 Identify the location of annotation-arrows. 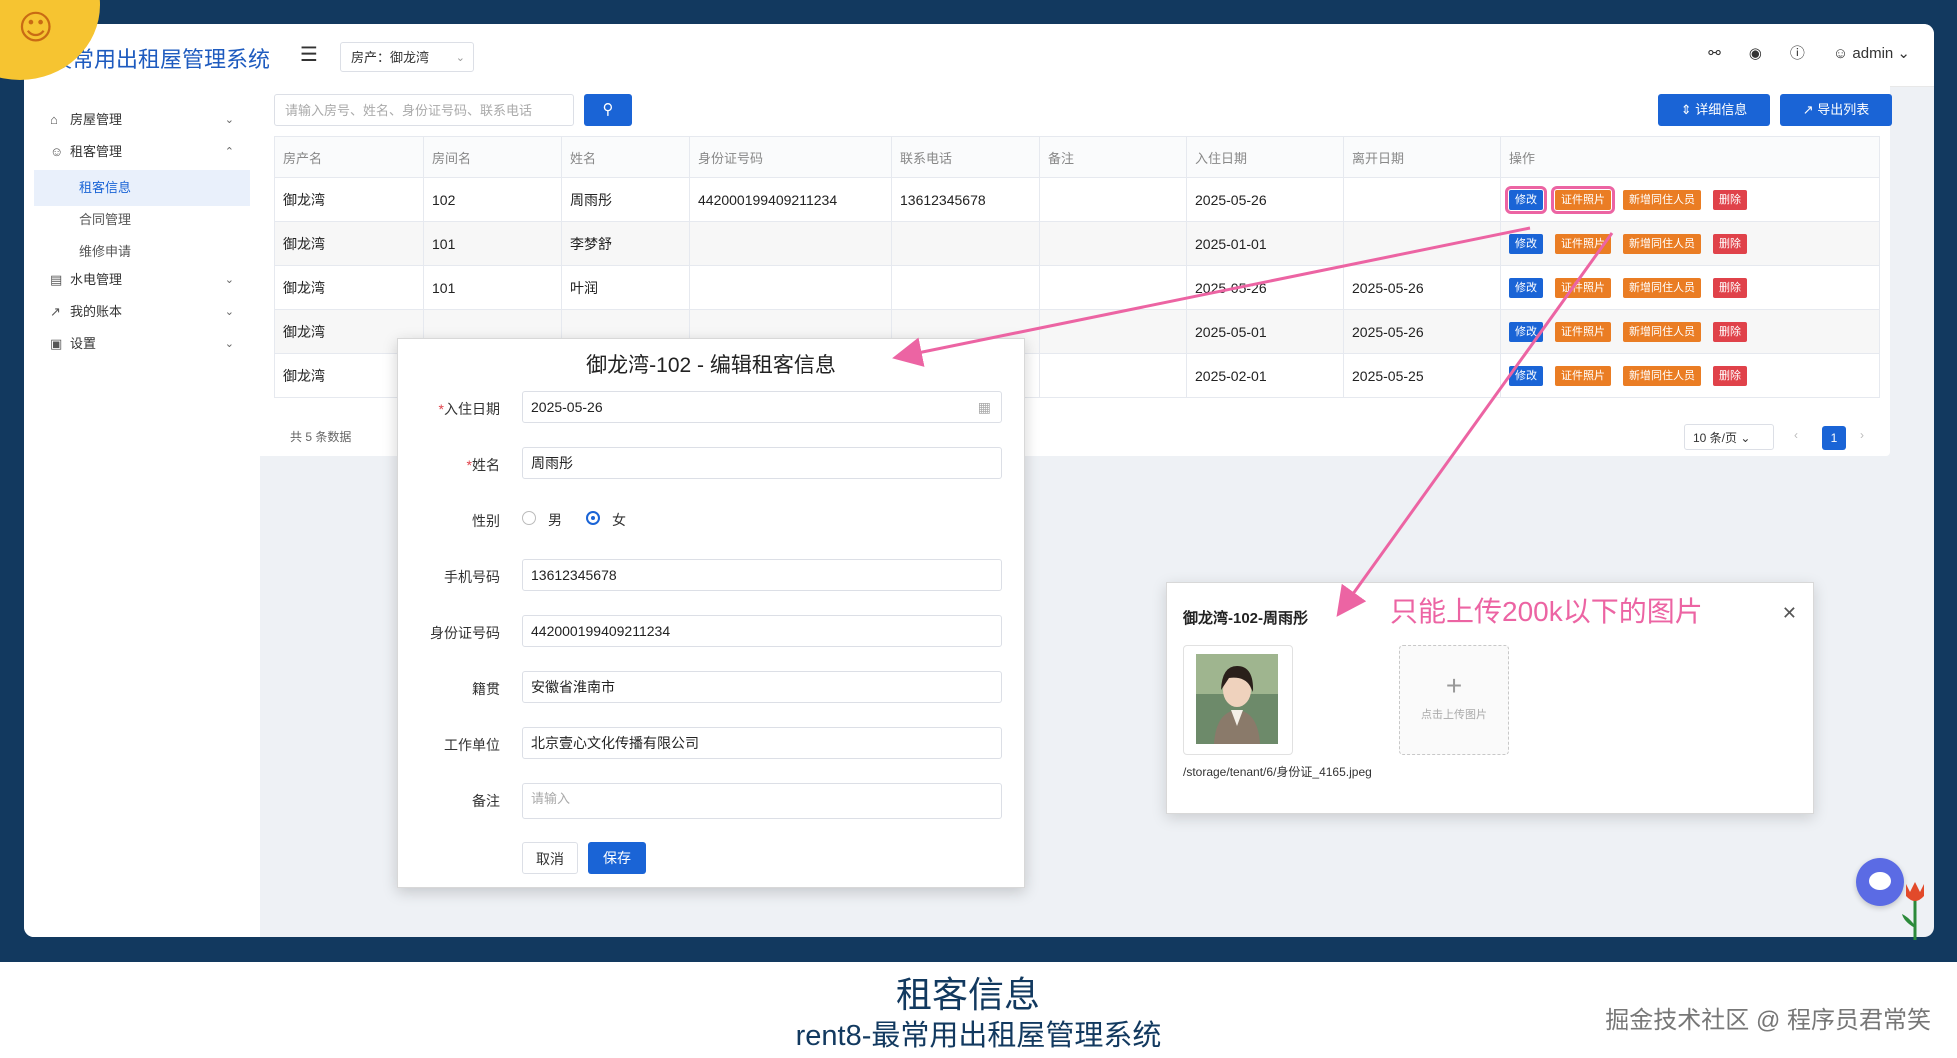
(1253, 421).